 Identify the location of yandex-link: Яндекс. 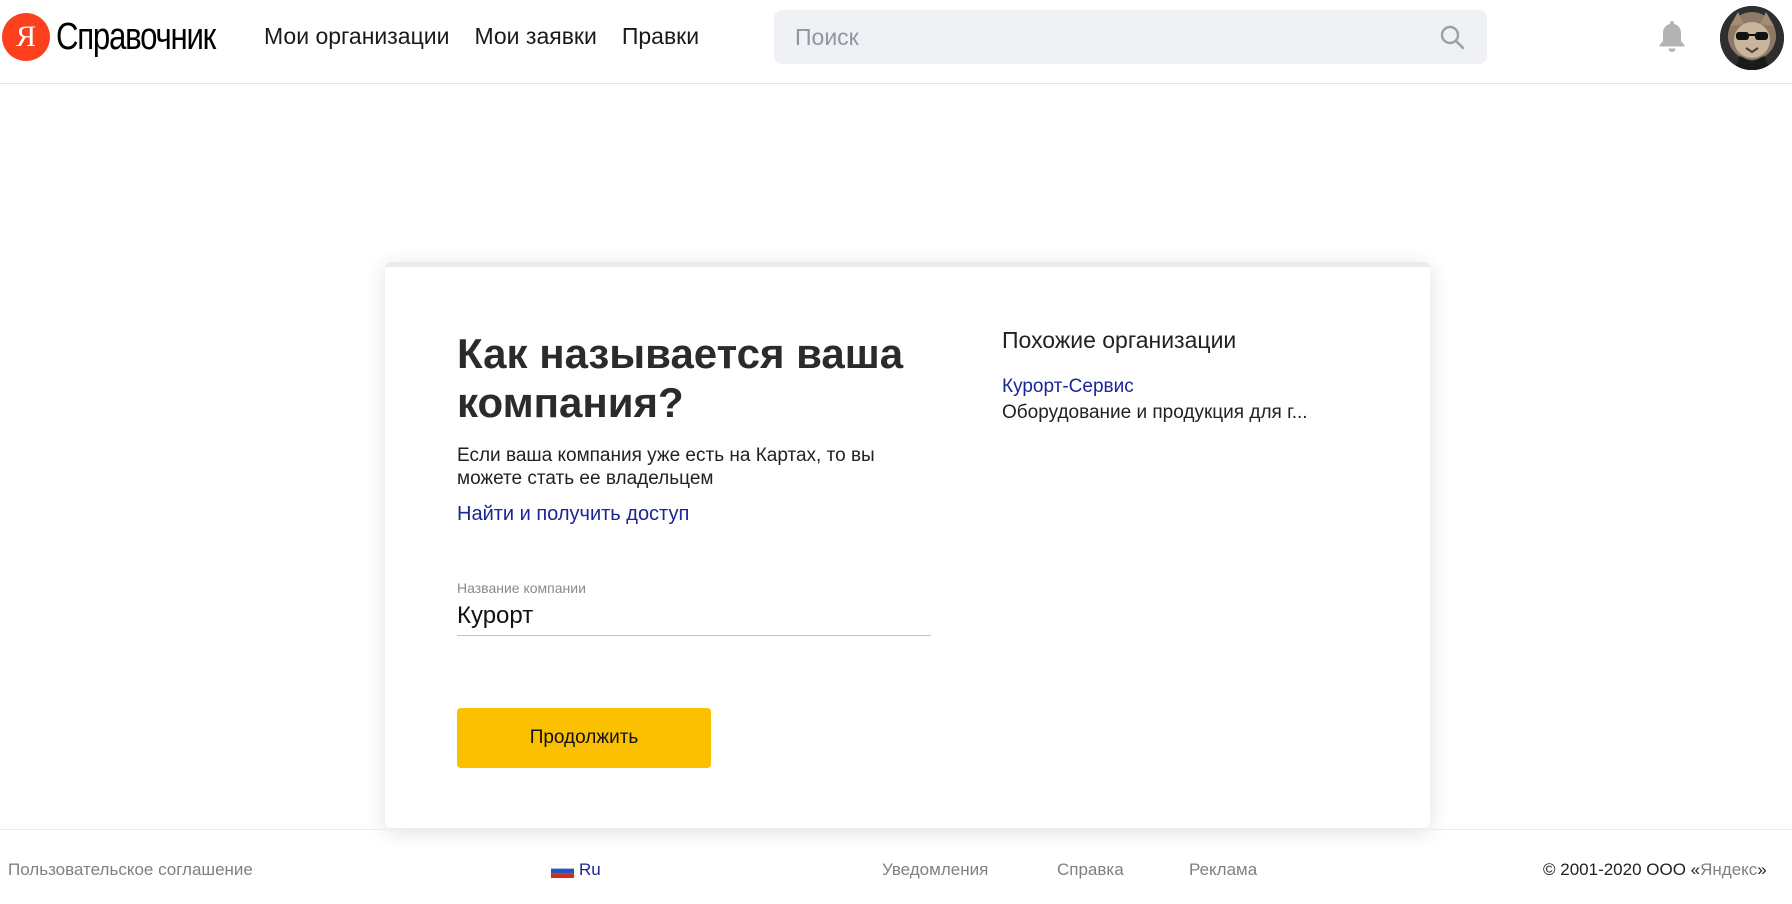
(1728, 869).